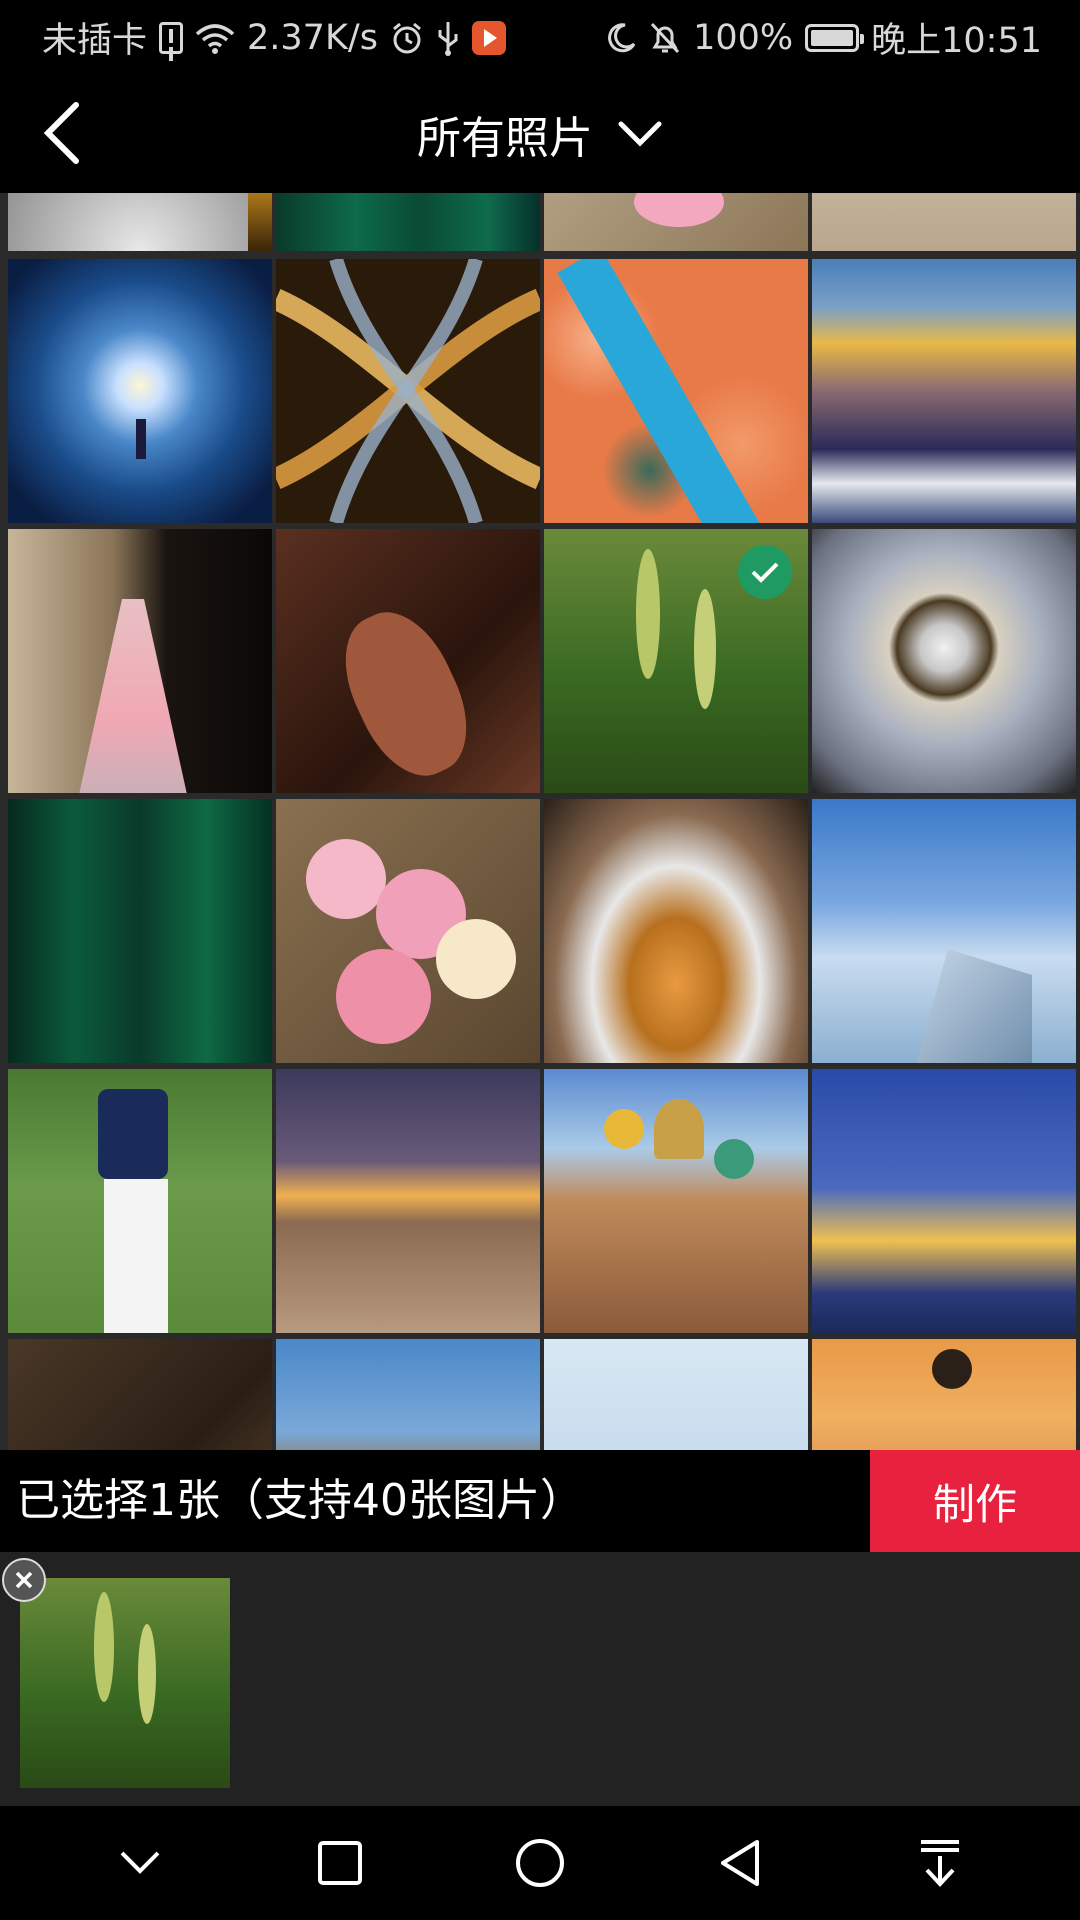 Image resolution: width=1080 pixels, height=1920 pixels. I want to click on status-bar: 未插卡 2.37K/s 100% 晚上10:51, so click(540, 37).